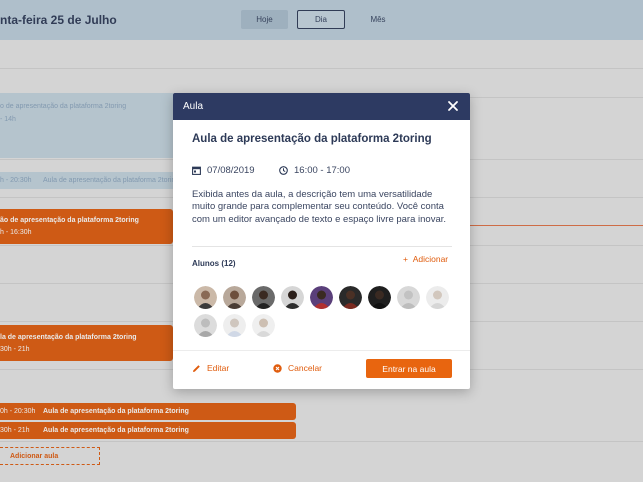  I want to click on footer-divider, so click(321, 350).